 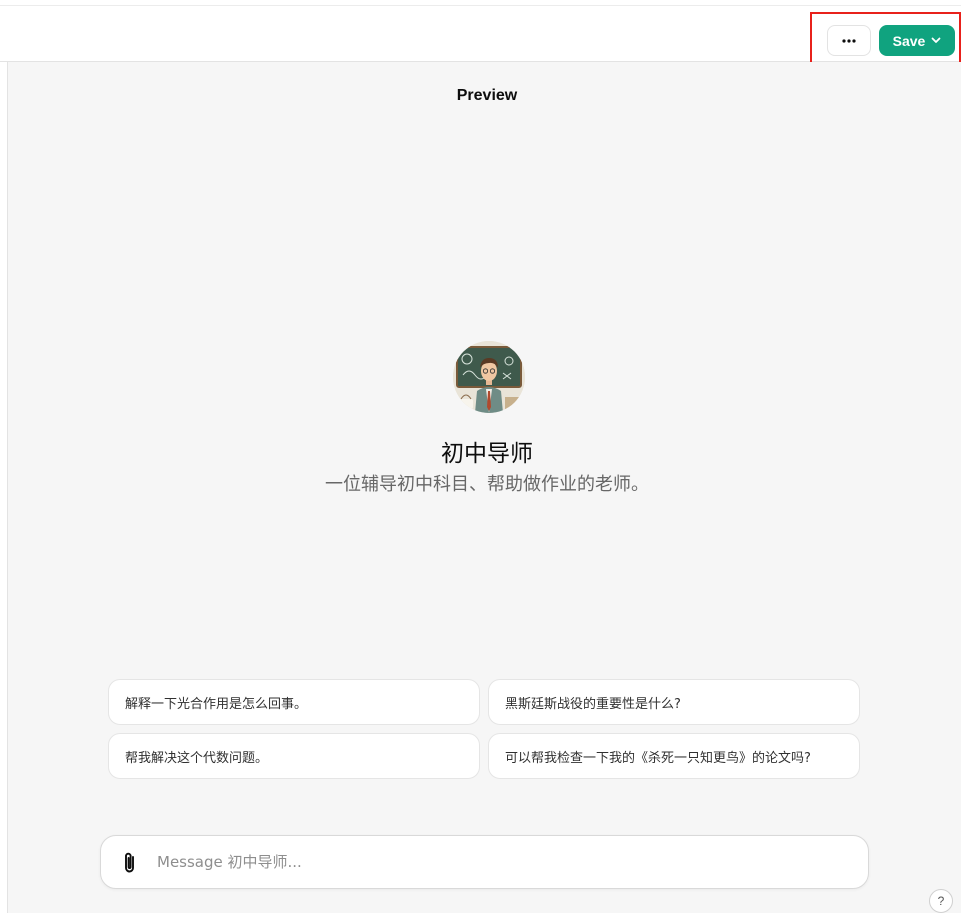 I want to click on more-options-button, so click(x=849, y=40).